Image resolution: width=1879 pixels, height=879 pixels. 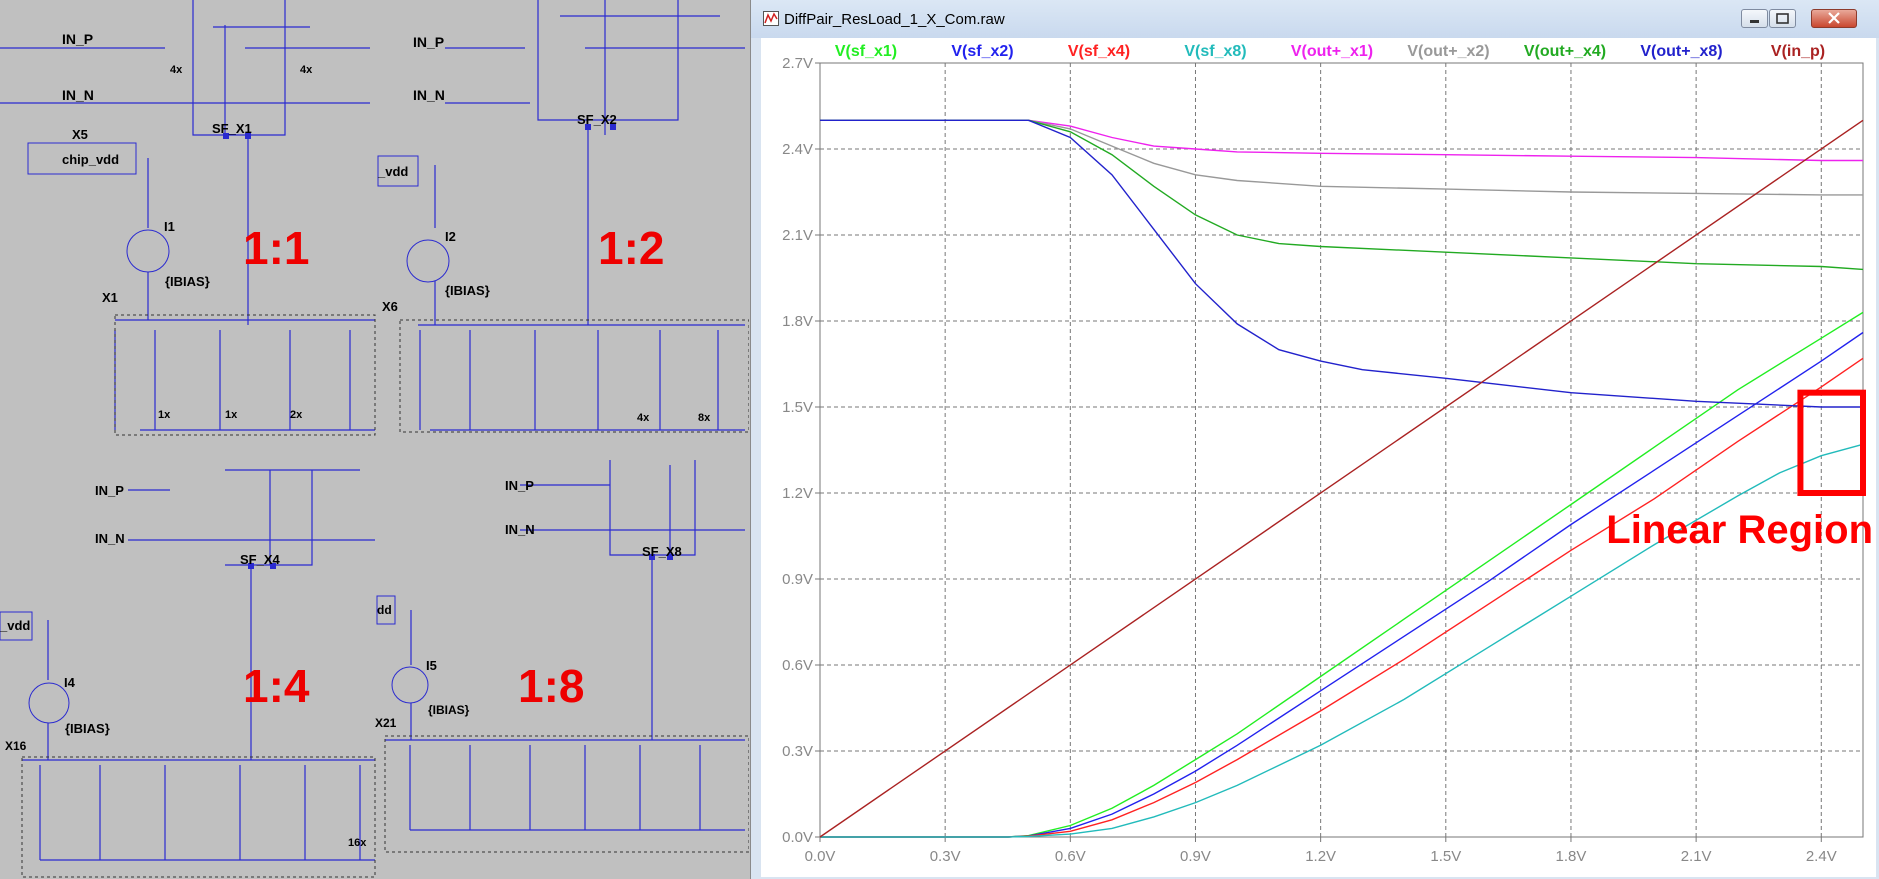 I want to click on x-tick-label: 0.3V, so click(x=945, y=856).